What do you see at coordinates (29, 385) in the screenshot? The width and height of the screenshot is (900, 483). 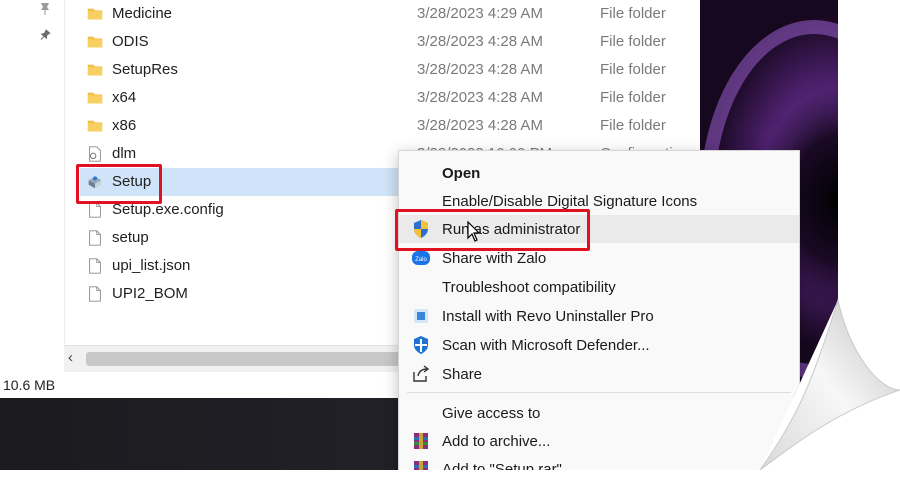 I see `selected-size: 10.6 MB` at bounding box center [29, 385].